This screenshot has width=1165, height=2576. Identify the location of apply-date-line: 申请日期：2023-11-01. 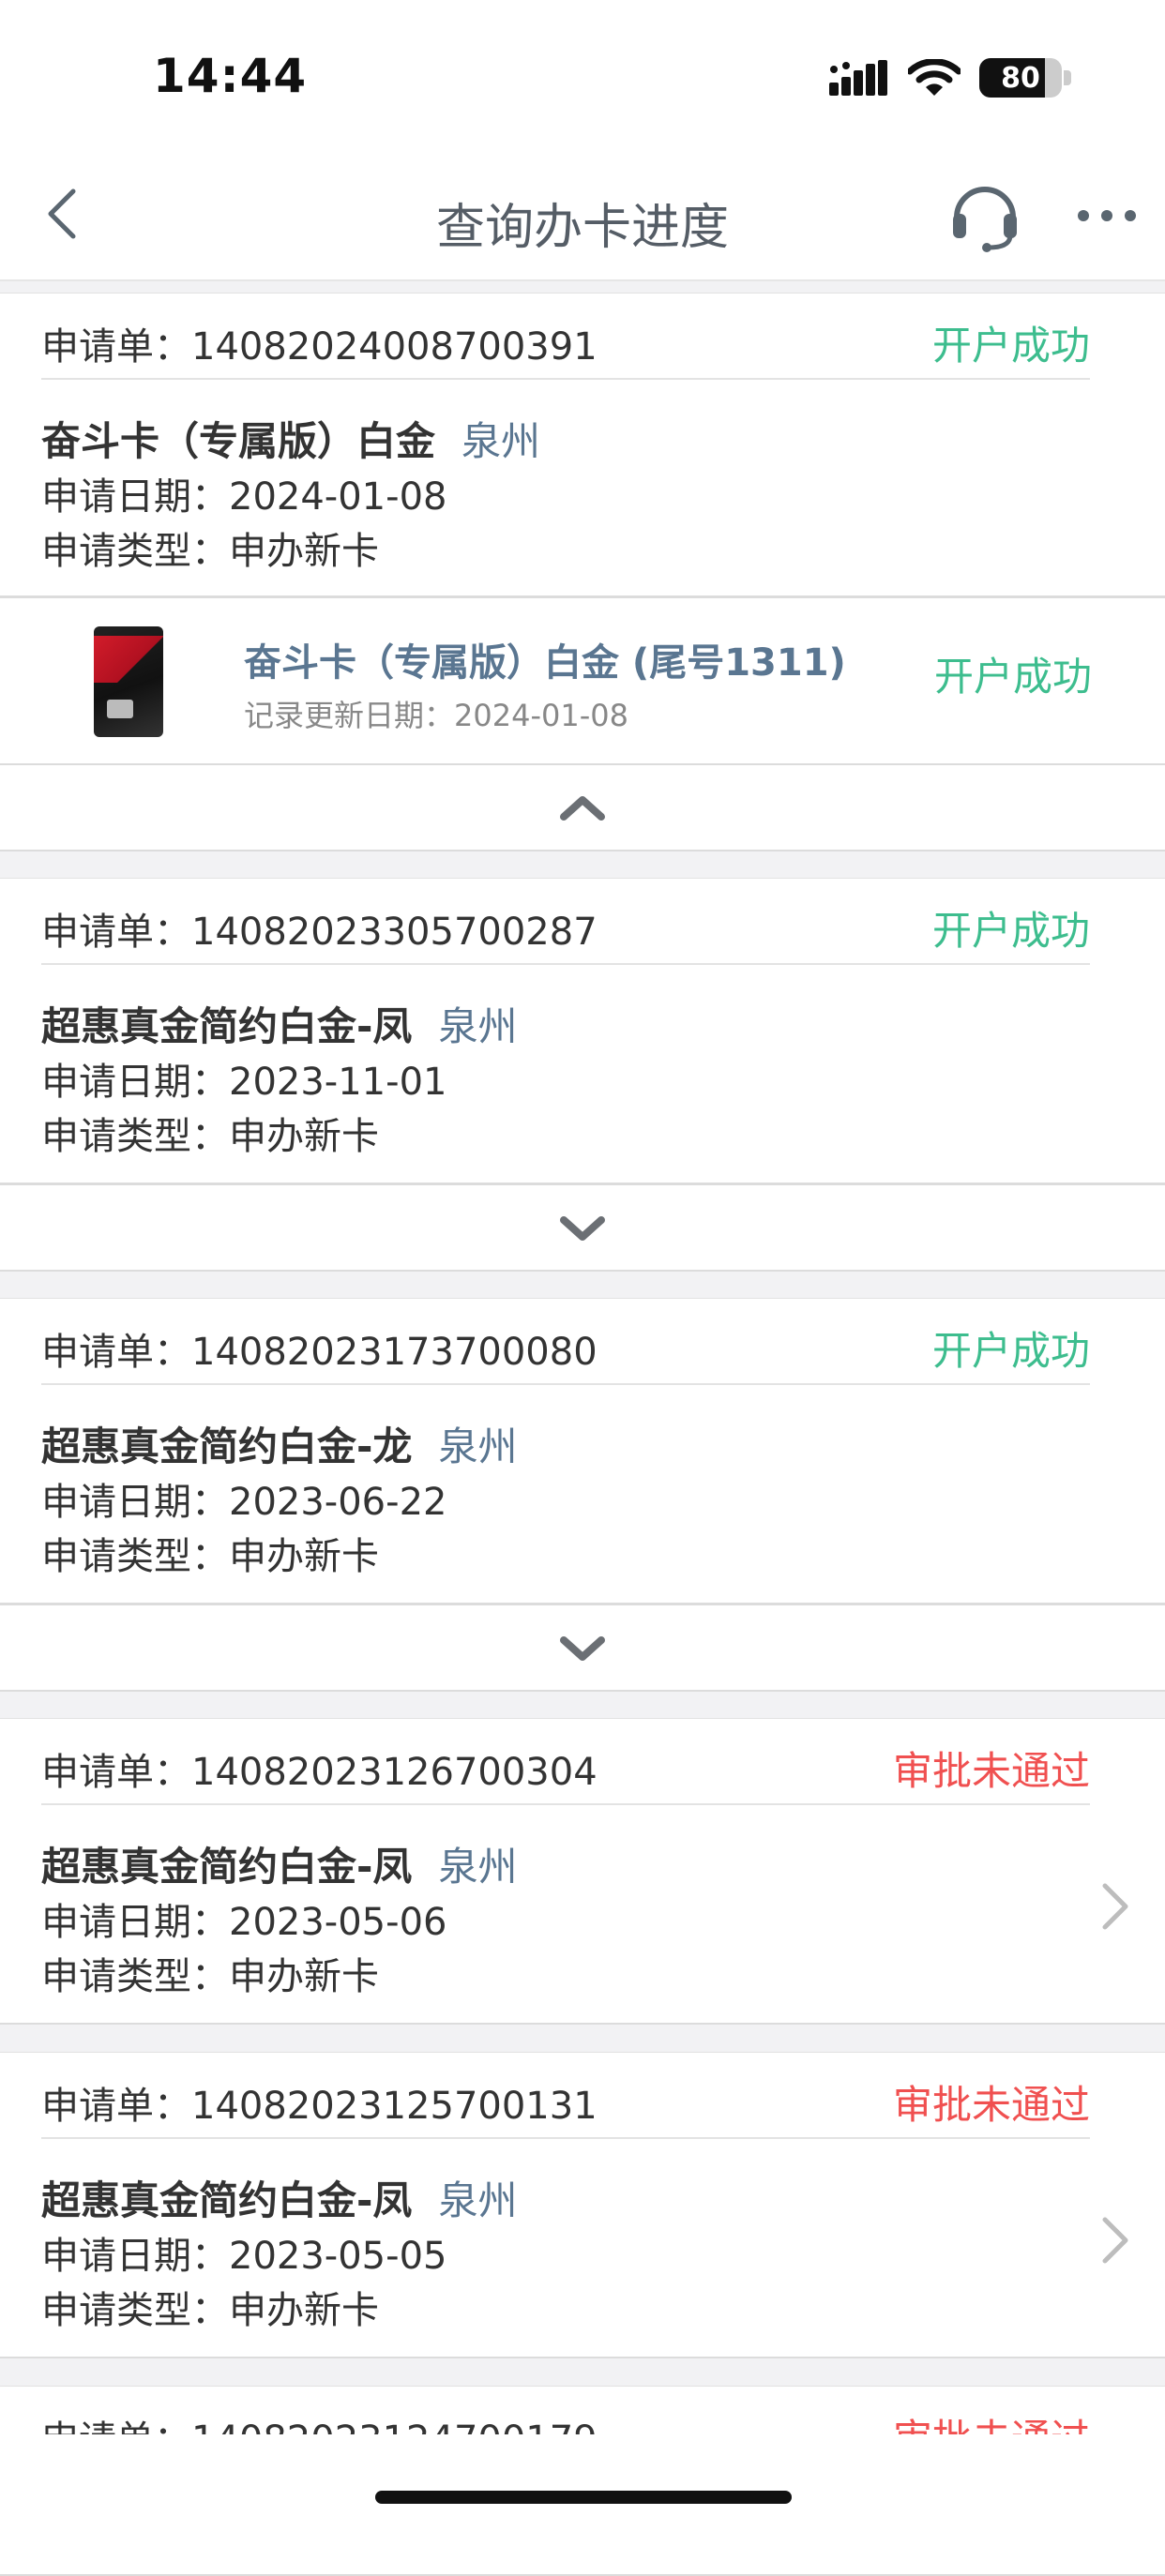
(244, 1078).